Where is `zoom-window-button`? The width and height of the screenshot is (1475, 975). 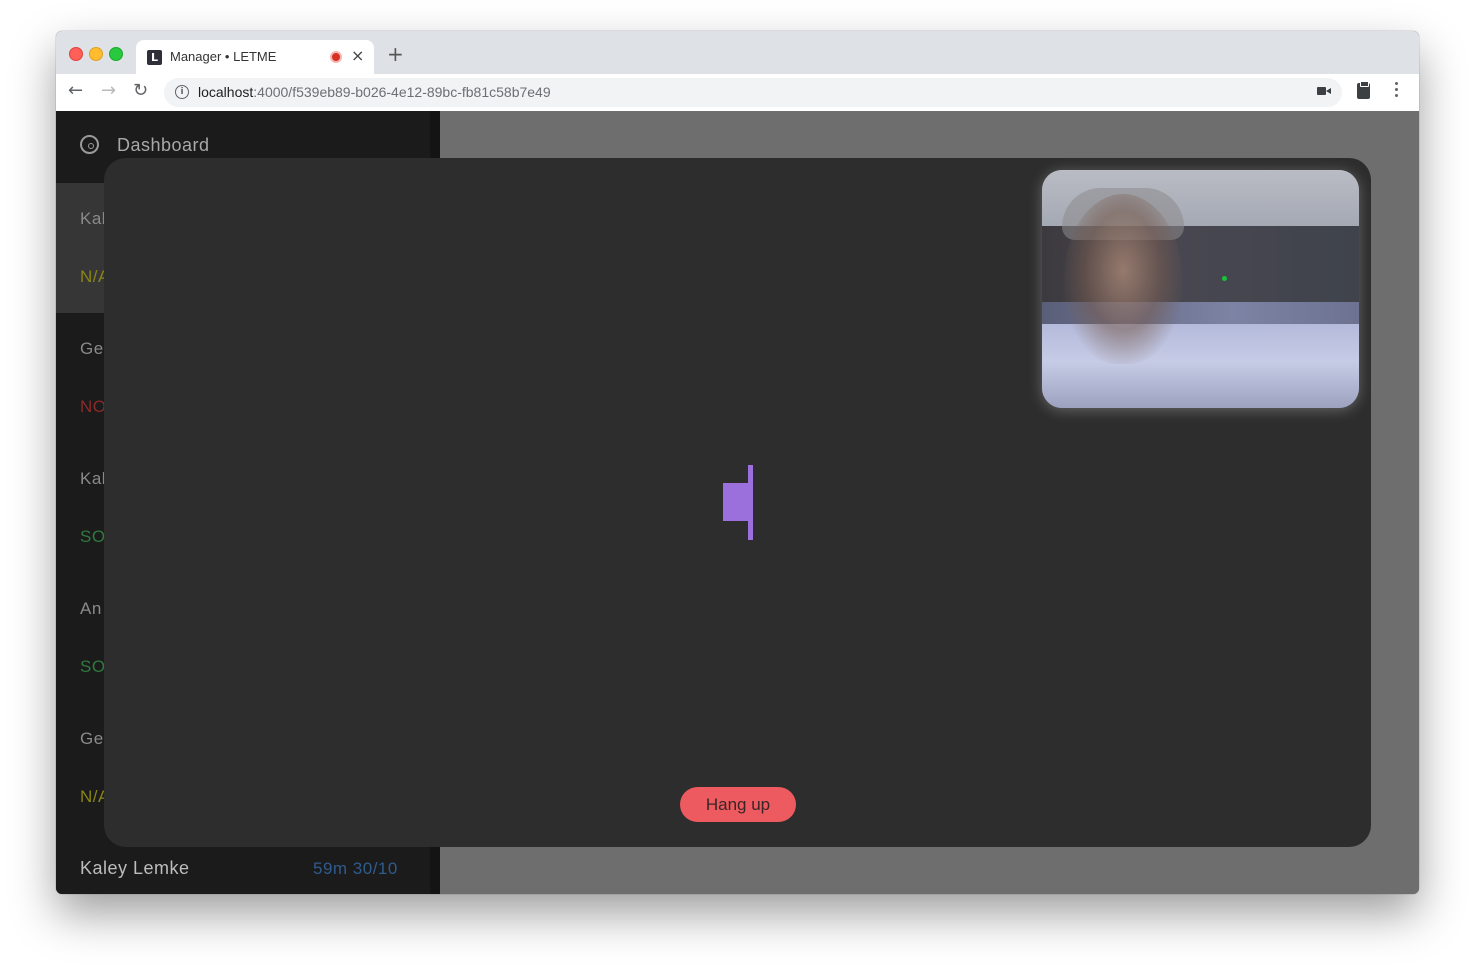 zoom-window-button is located at coordinates (116, 54).